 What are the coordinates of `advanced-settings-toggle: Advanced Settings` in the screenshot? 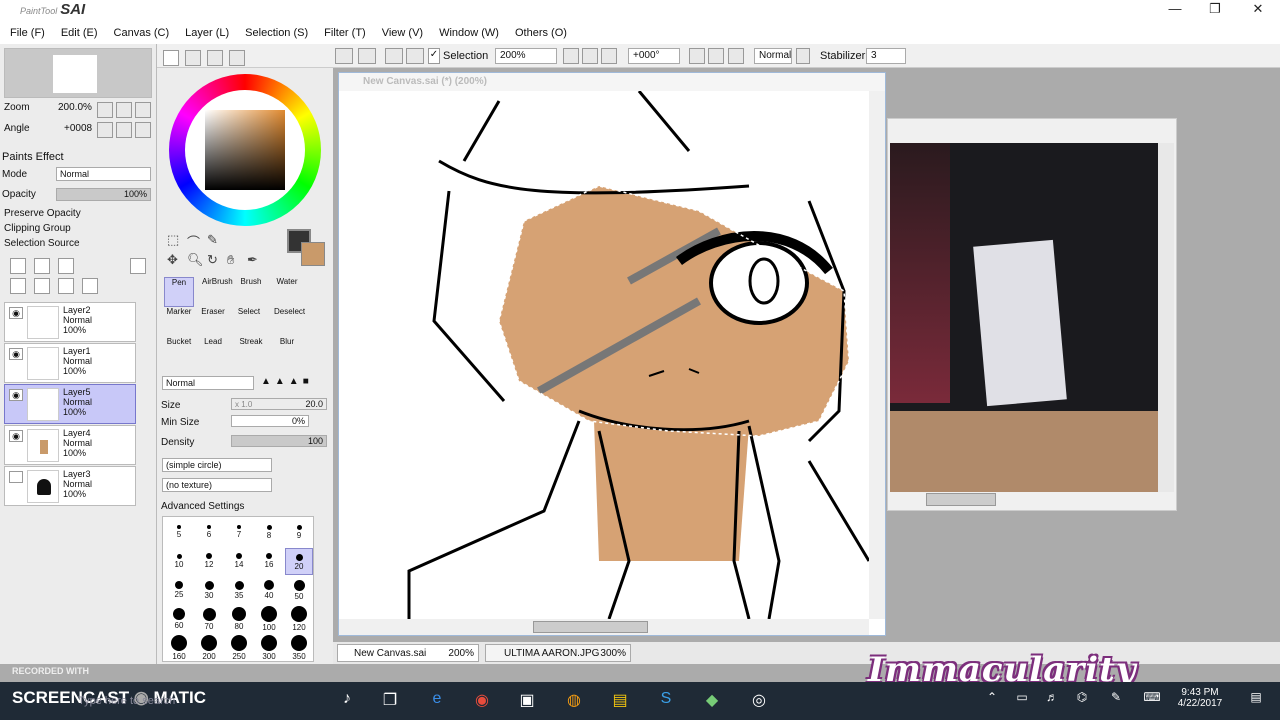 It's located at (202, 506).